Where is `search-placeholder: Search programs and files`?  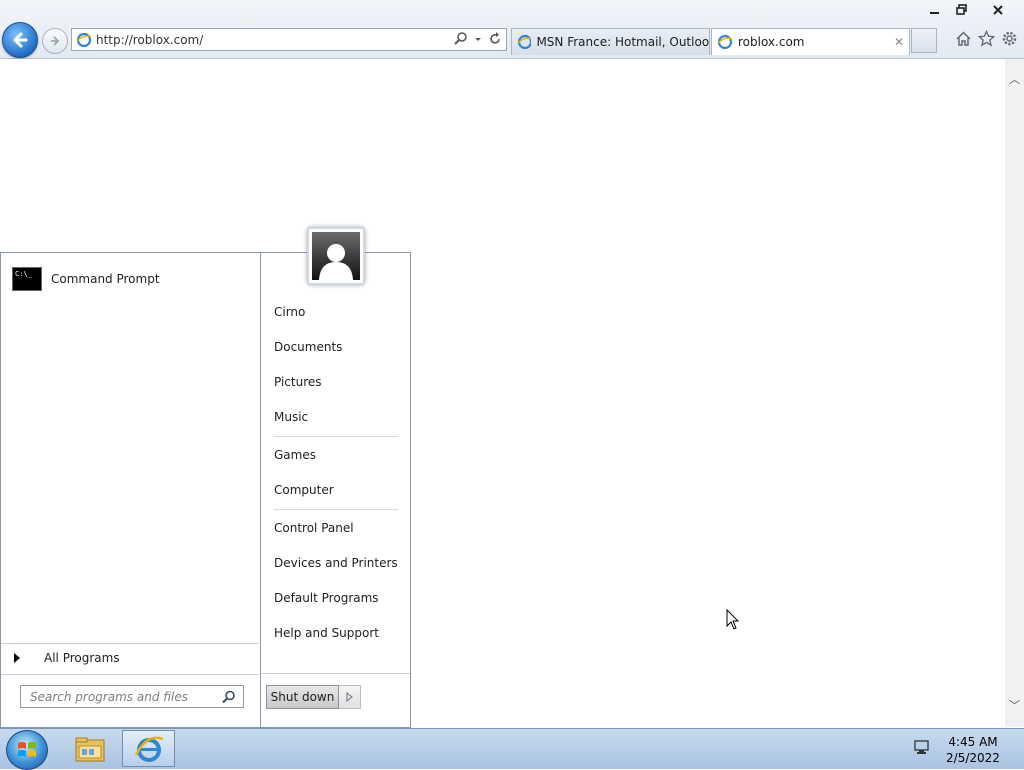
search-placeholder: Search programs and files is located at coordinates (109, 697).